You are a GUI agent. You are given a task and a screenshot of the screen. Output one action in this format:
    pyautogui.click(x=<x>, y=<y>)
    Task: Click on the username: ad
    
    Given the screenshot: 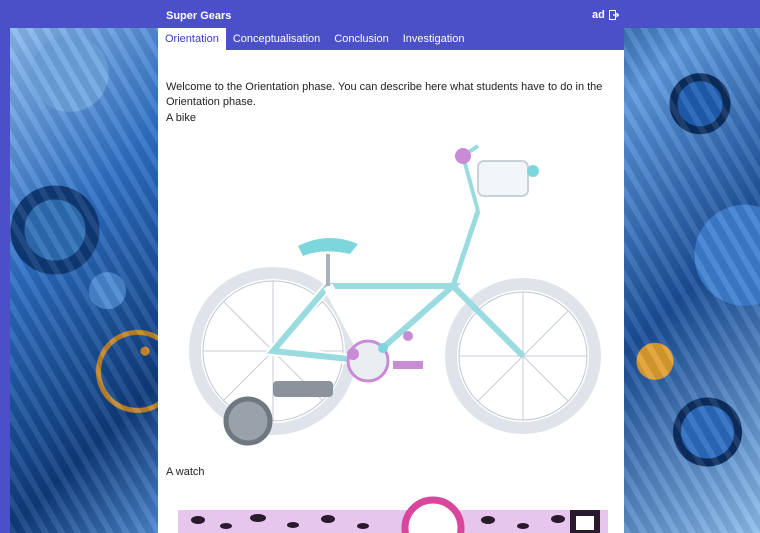 What is the action you would take?
    pyautogui.click(x=598, y=15)
    